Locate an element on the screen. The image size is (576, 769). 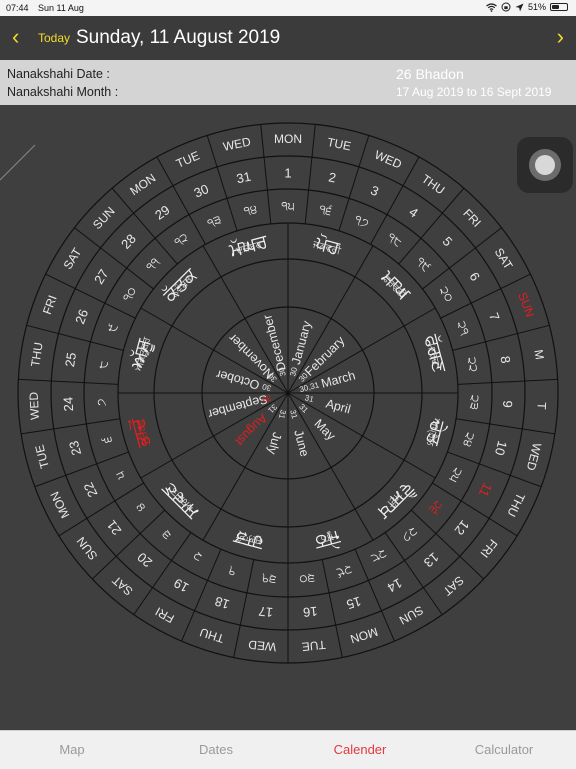
date-label: 13 is located at coordinates (431, 560).